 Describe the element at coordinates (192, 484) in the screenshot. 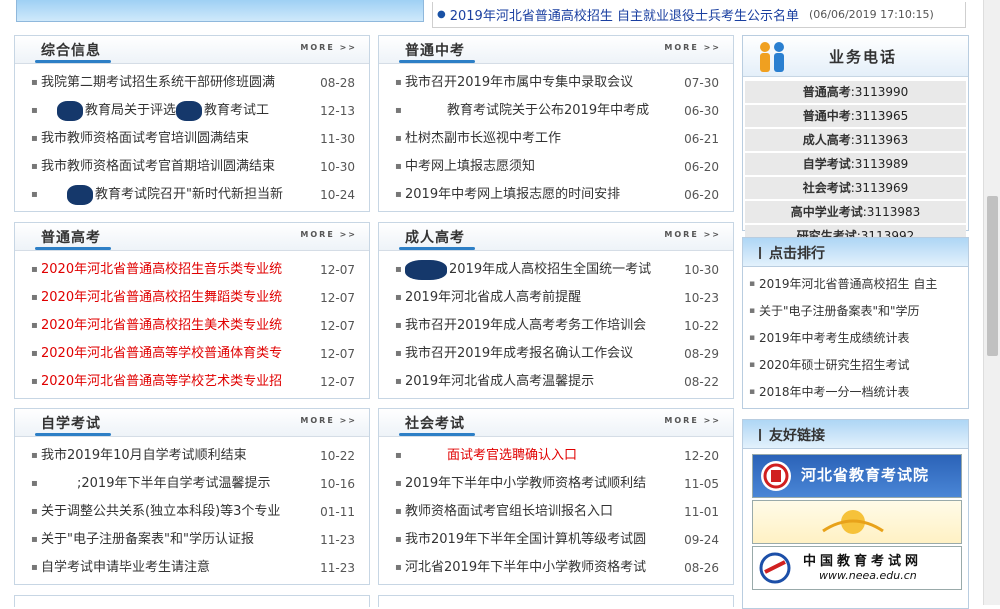

I see `list-item: ▪ ;2019年下半年自学考试温馨提示 10-16` at that location.